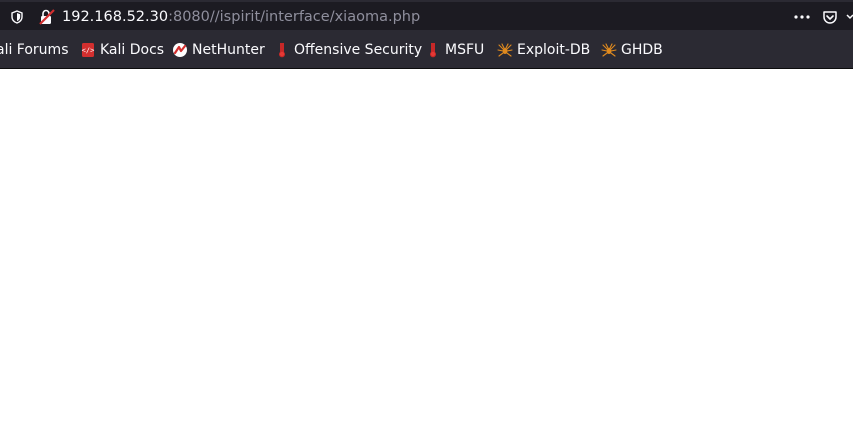 This screenshot has height=440, width=853. I want to click on bookmark-msfu: MSFU, so click(454, 50).